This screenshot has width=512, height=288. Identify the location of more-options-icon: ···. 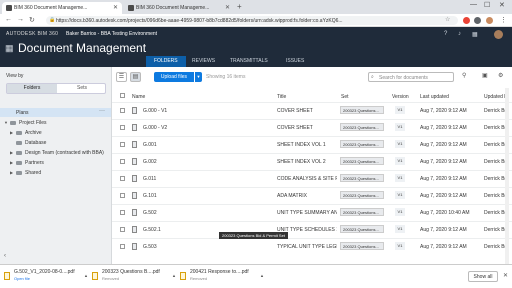
(102, 111).